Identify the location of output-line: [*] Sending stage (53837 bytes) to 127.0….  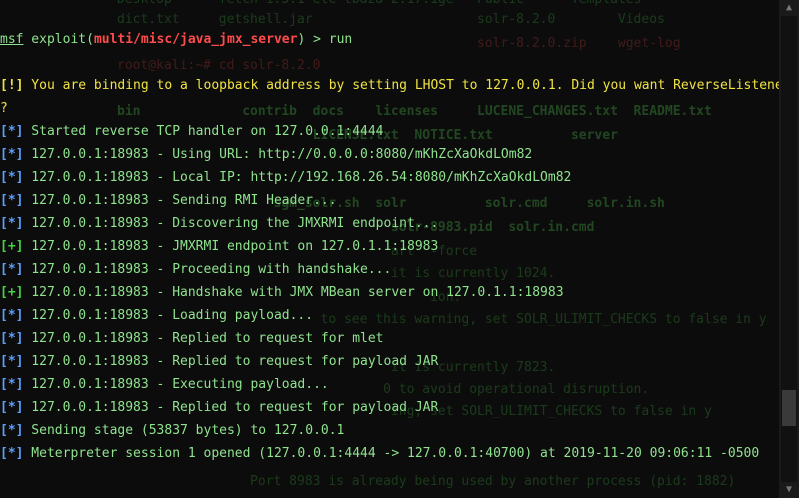
(172, 431).